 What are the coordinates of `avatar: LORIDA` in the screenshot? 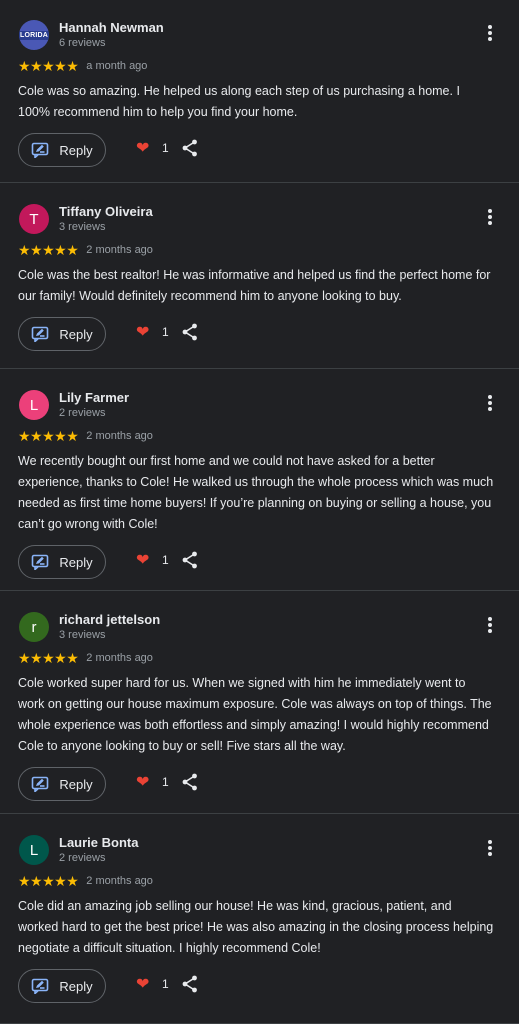 It's located at (34, 35).